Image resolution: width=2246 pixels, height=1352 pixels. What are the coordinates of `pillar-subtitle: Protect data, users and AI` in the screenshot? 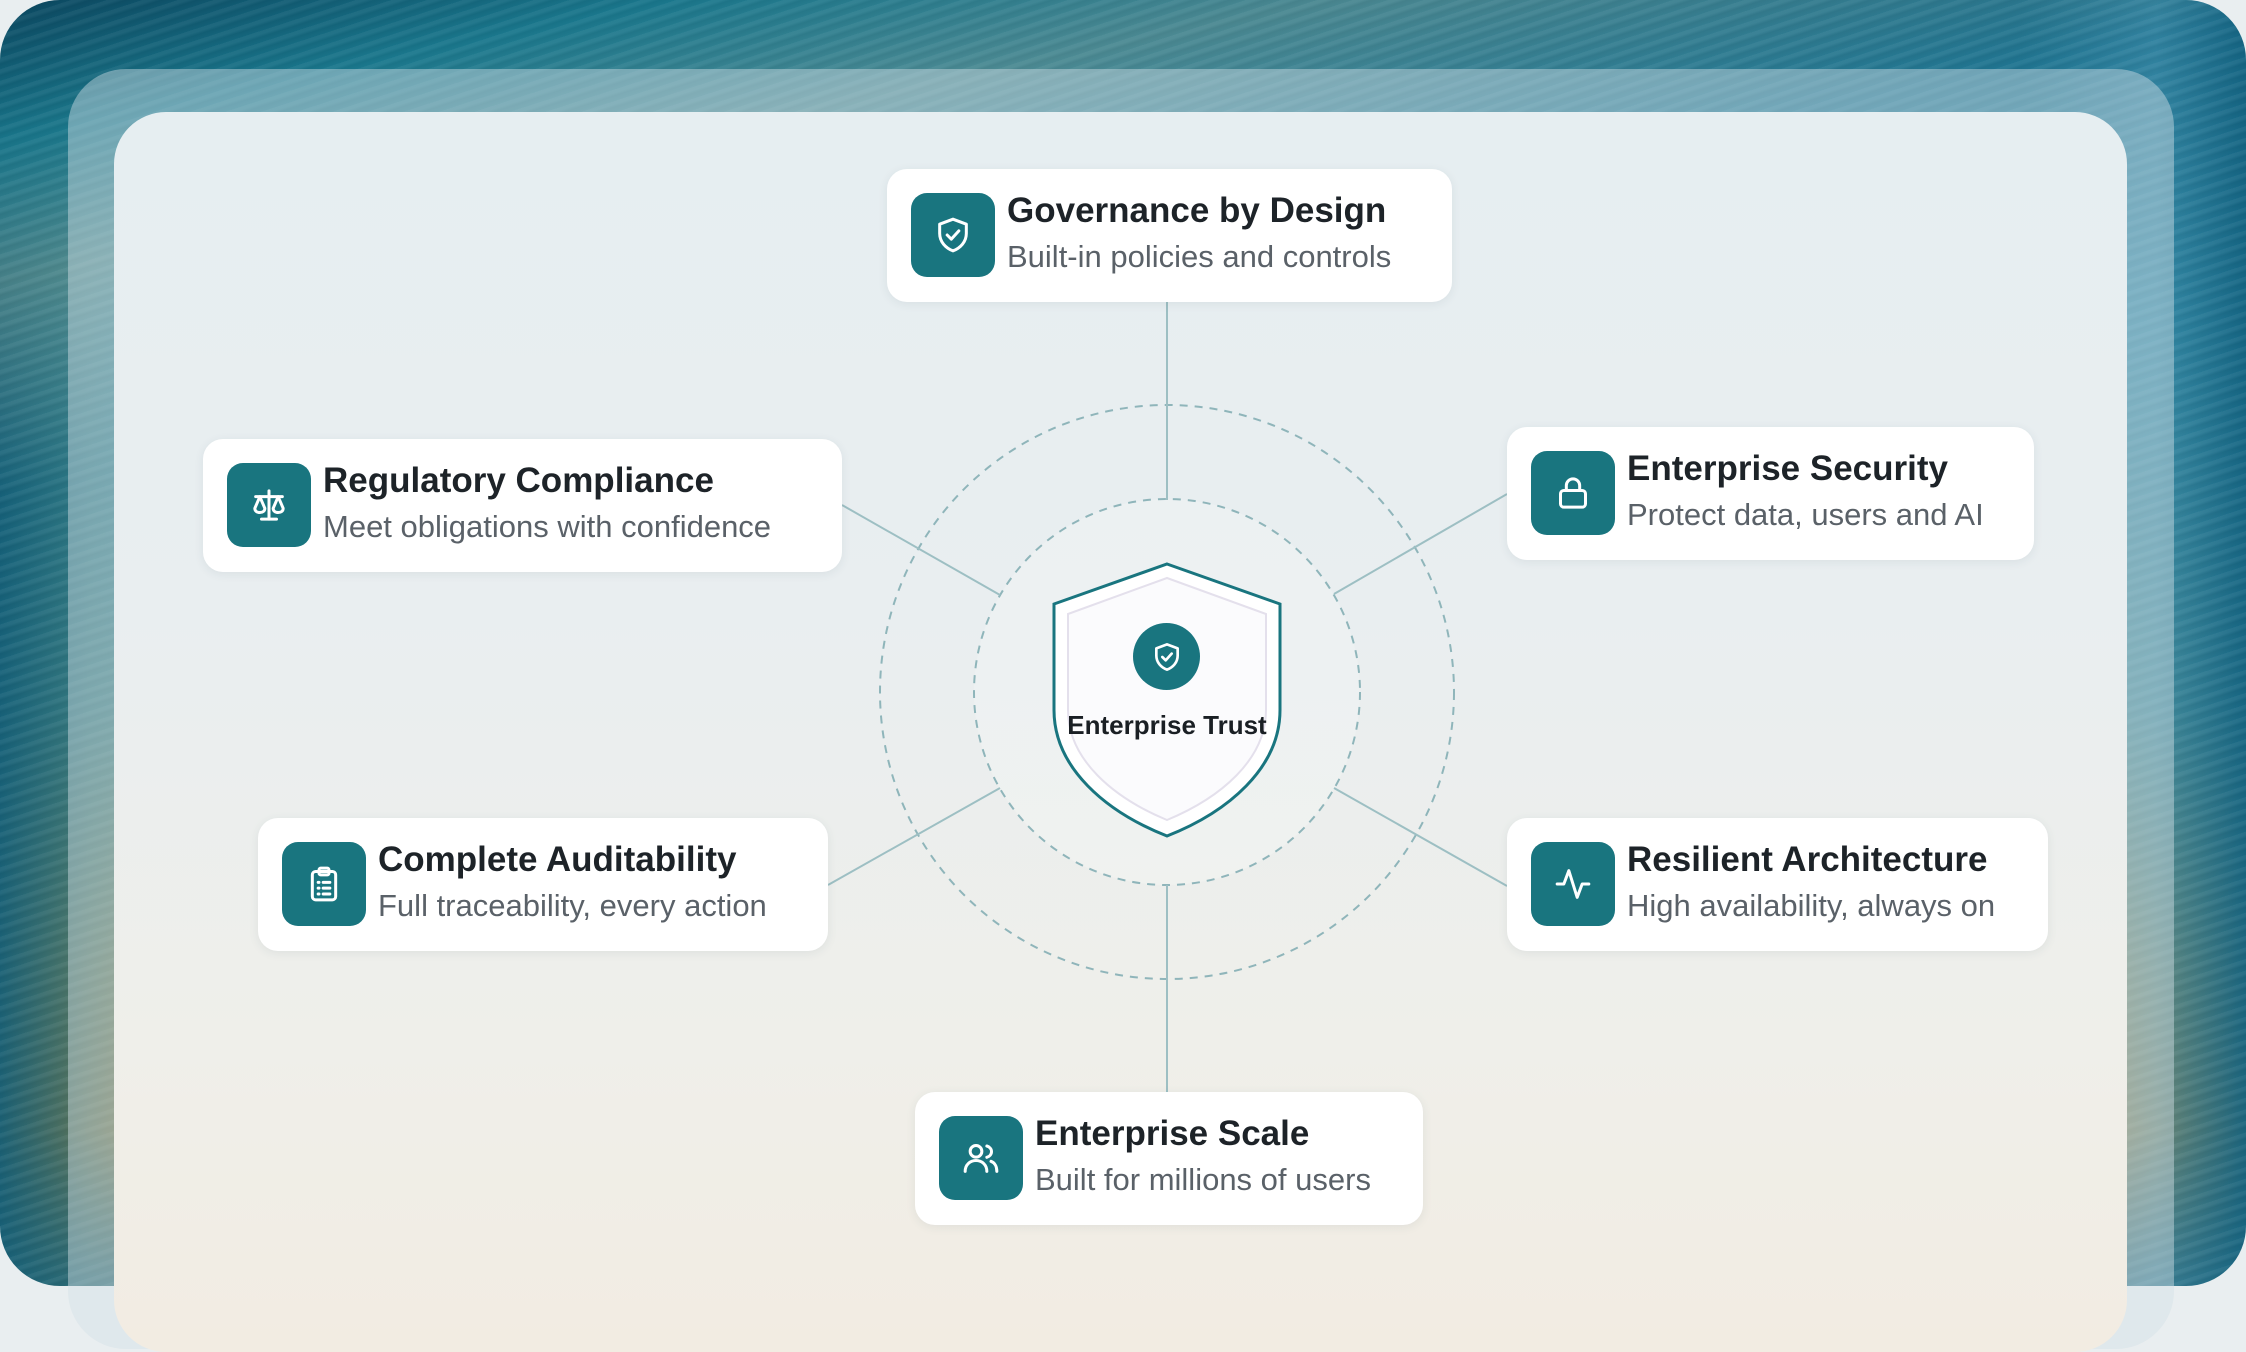 It's located at (1805, 514).